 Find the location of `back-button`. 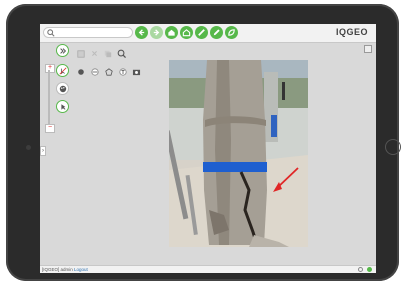

back-button is located at coordinates (141, 32).